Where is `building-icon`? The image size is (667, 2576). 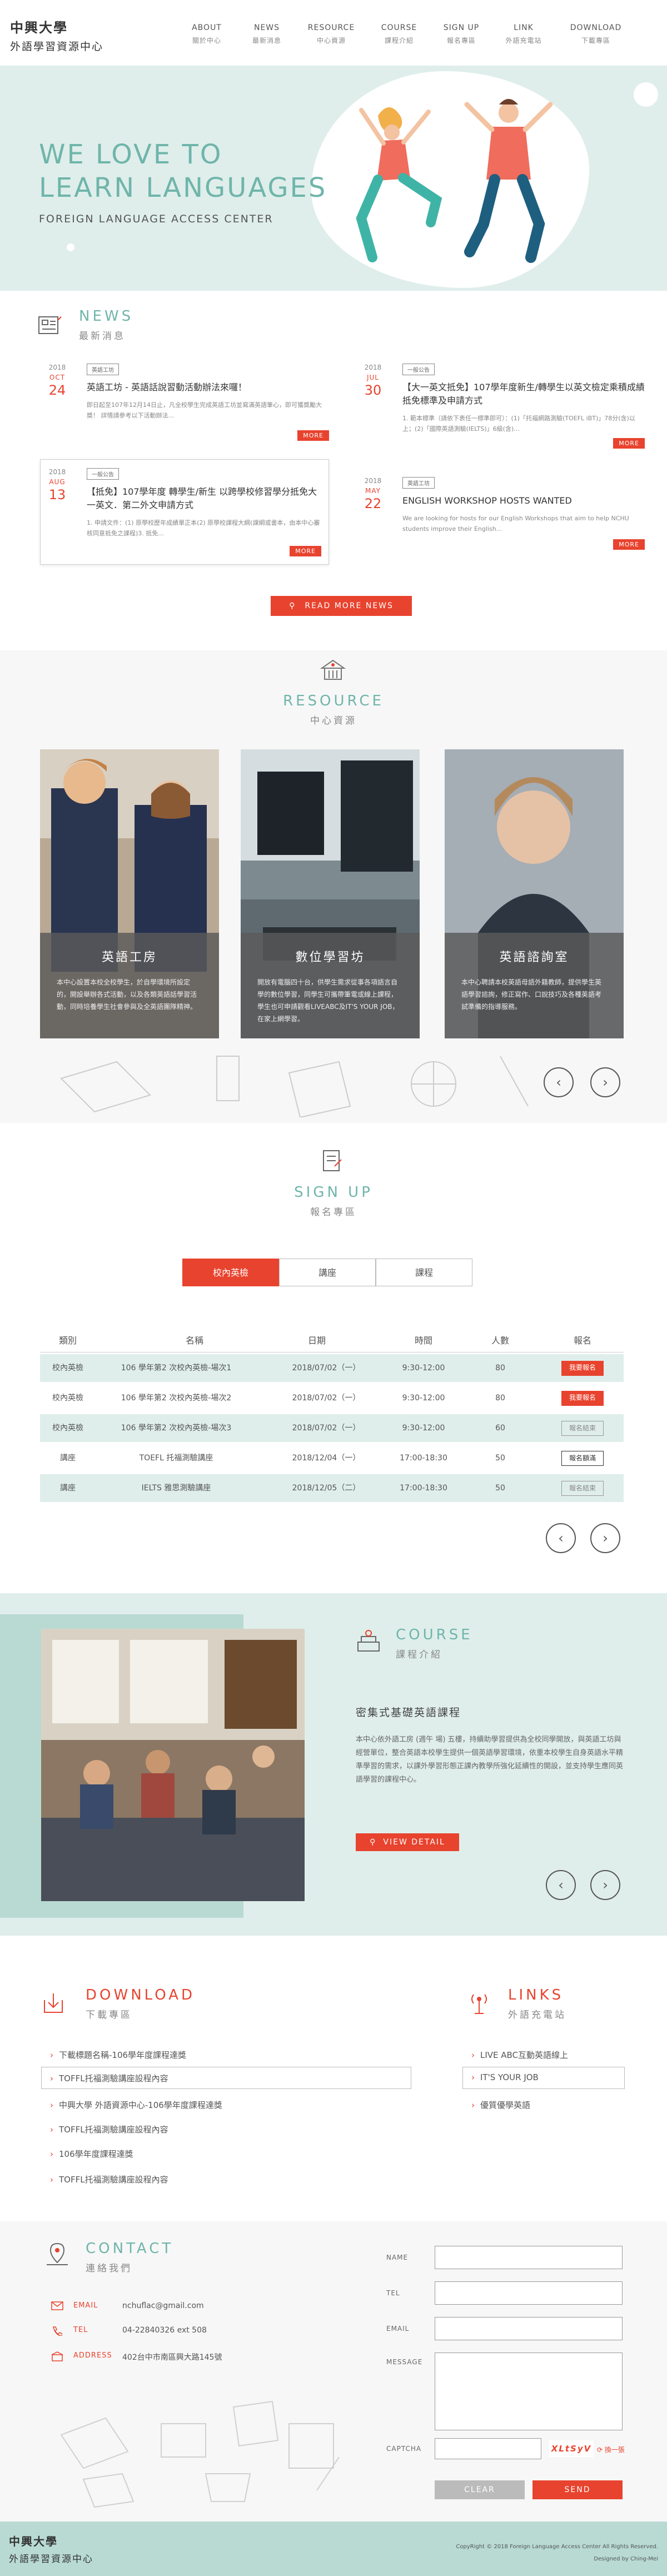
building-icon is located at coordinates (333, 671).